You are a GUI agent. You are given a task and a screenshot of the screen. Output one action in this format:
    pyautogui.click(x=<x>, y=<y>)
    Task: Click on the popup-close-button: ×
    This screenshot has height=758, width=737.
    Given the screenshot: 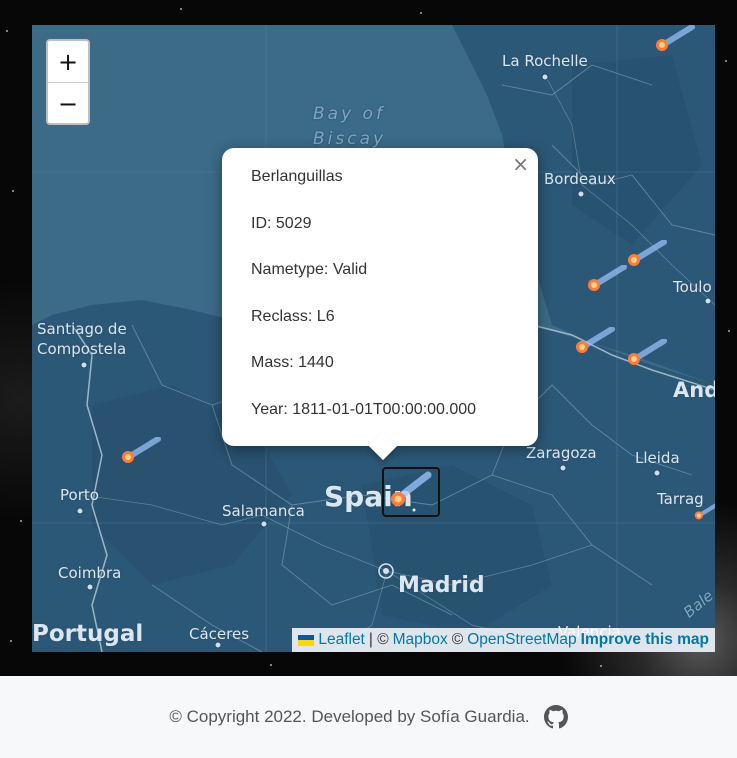 What is the action you would take?
    pyautogui.click(x=520, y=164)
    